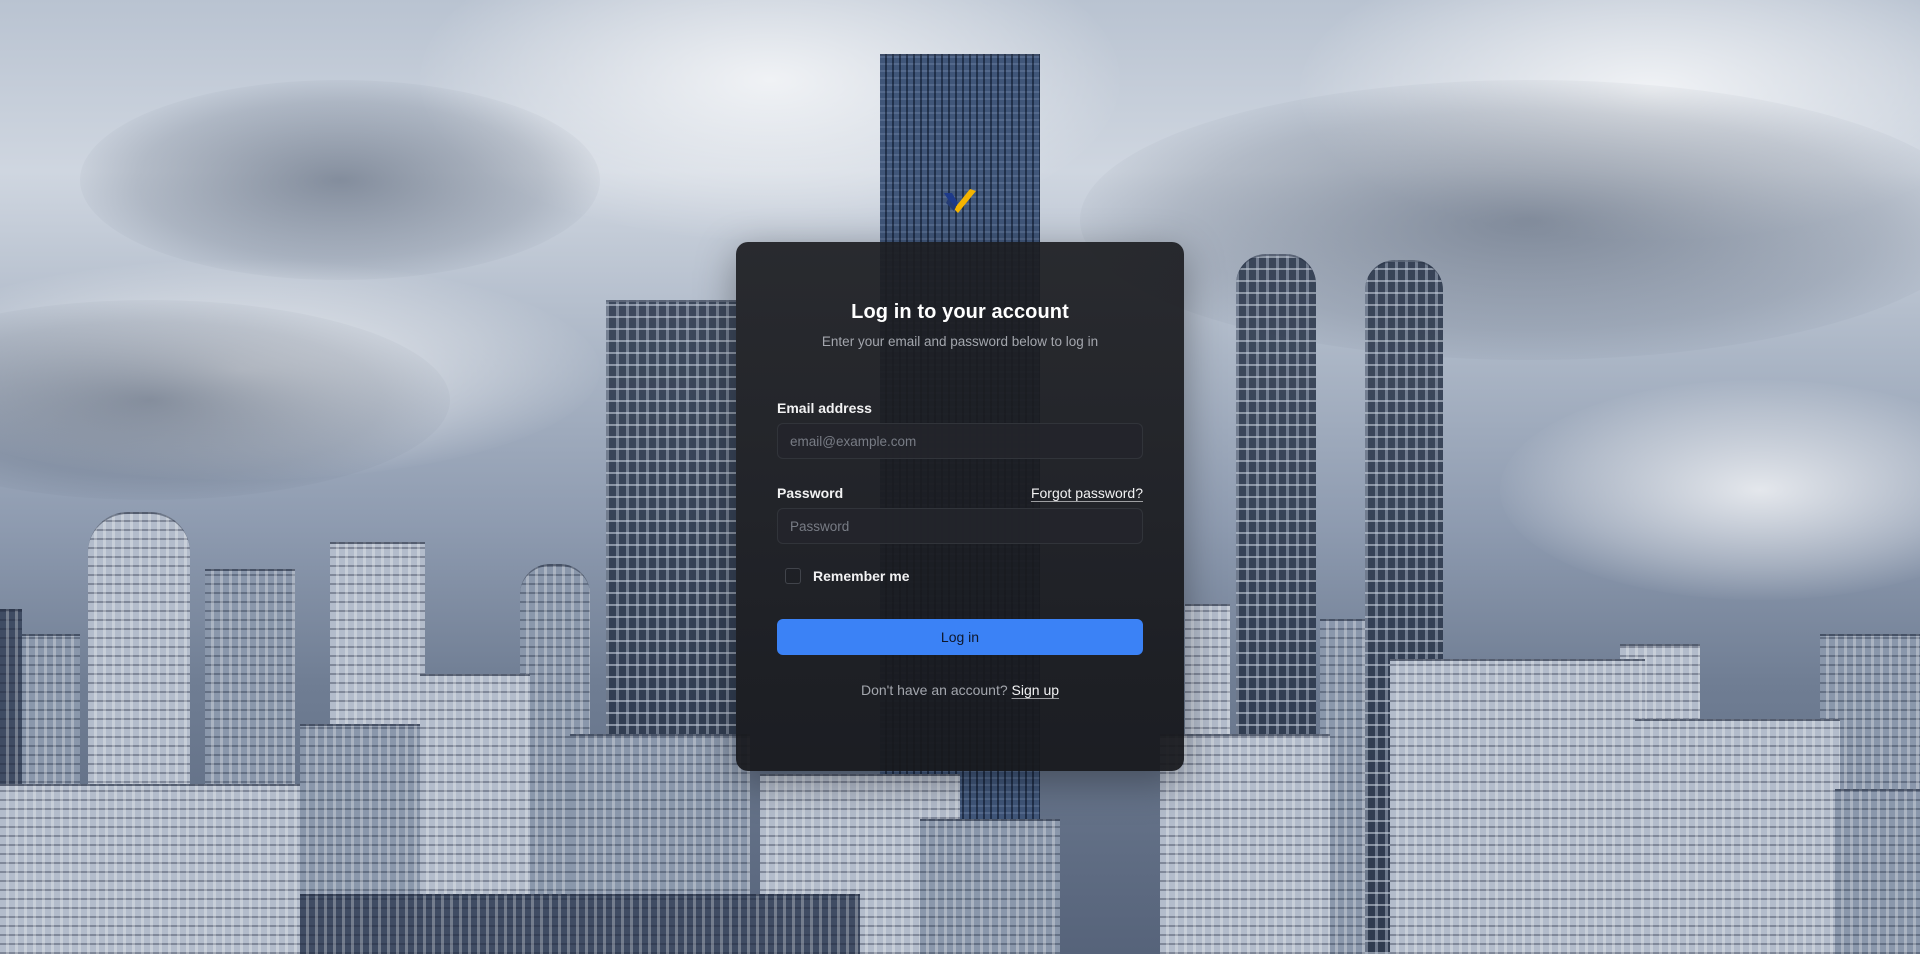 This screenshot has width=1920, height=954. Describe the element at coordinates (960, 408) in the screenshot. I see `email-label-row: Email address` at that location.